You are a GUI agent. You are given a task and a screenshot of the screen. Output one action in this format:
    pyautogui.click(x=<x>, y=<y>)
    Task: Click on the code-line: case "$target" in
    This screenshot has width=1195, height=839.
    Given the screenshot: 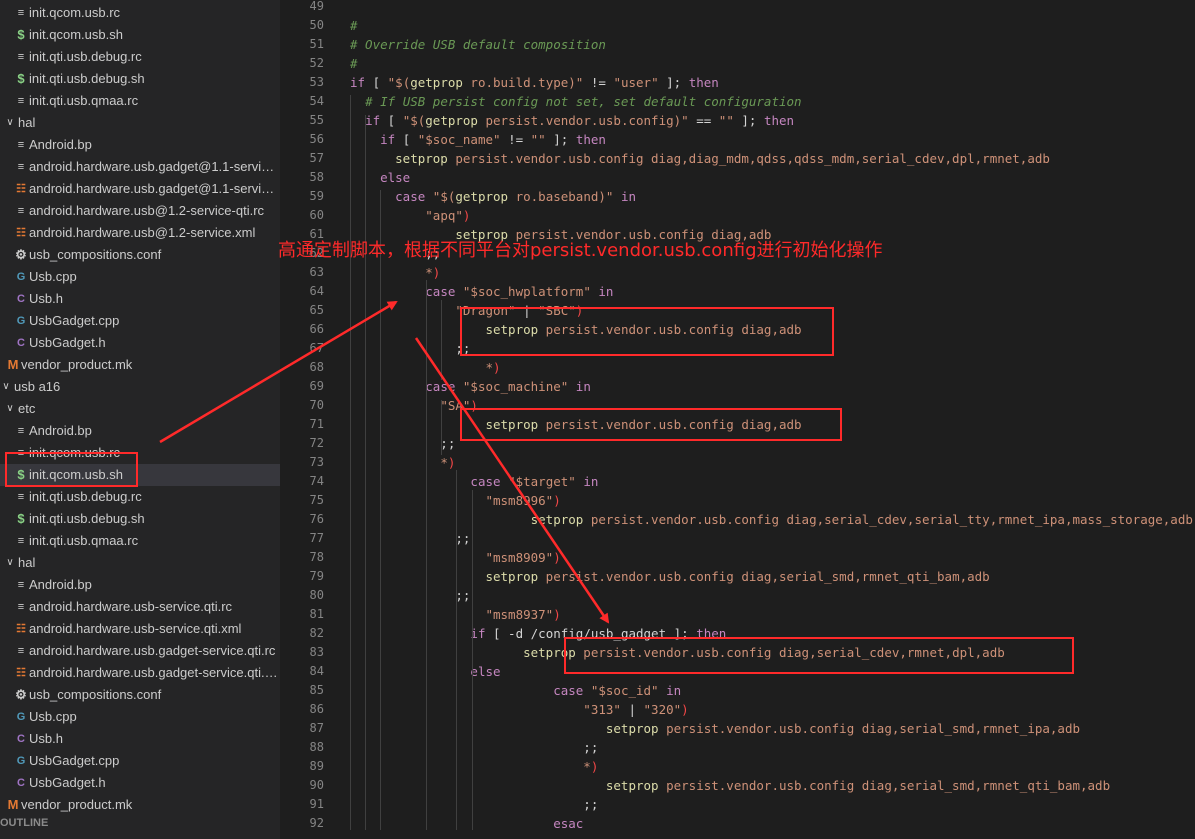 What is the action you would take?
    pyautogui.click(x=474, y=481)
    